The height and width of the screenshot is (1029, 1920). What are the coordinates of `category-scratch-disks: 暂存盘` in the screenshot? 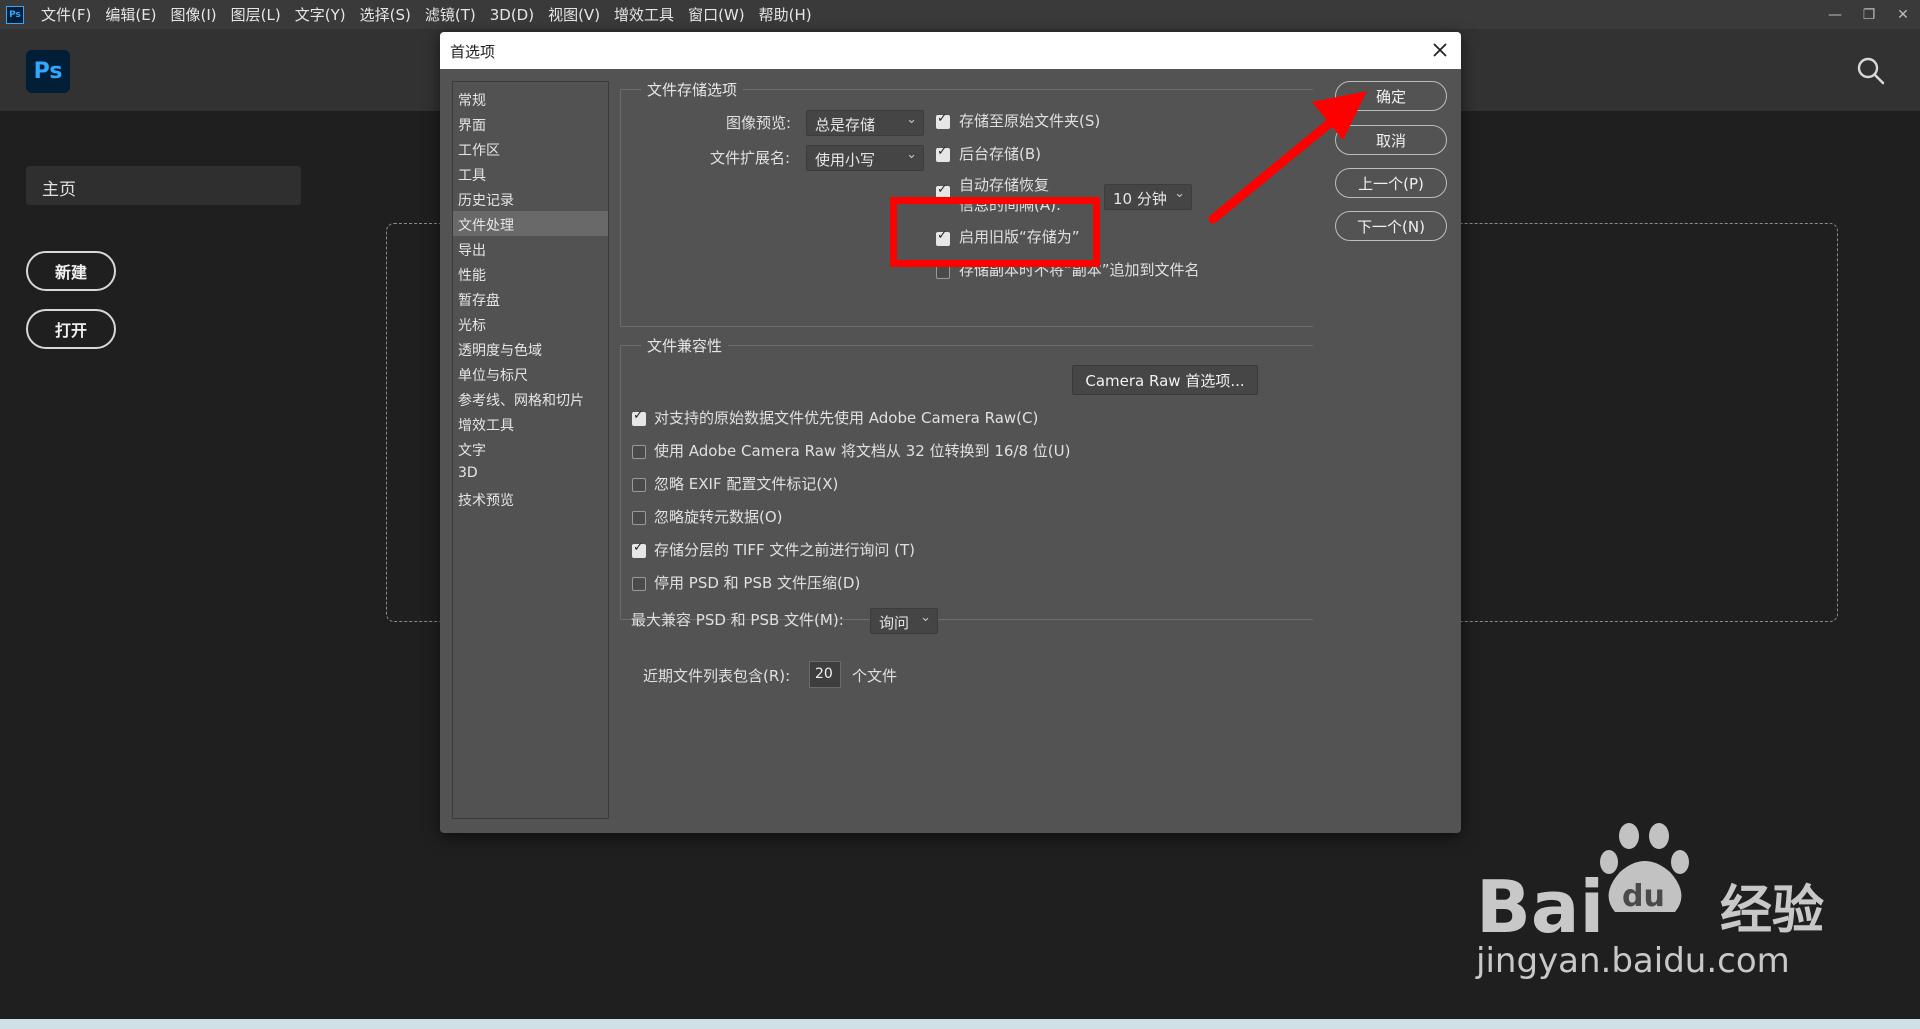 It's located at (530, 298).